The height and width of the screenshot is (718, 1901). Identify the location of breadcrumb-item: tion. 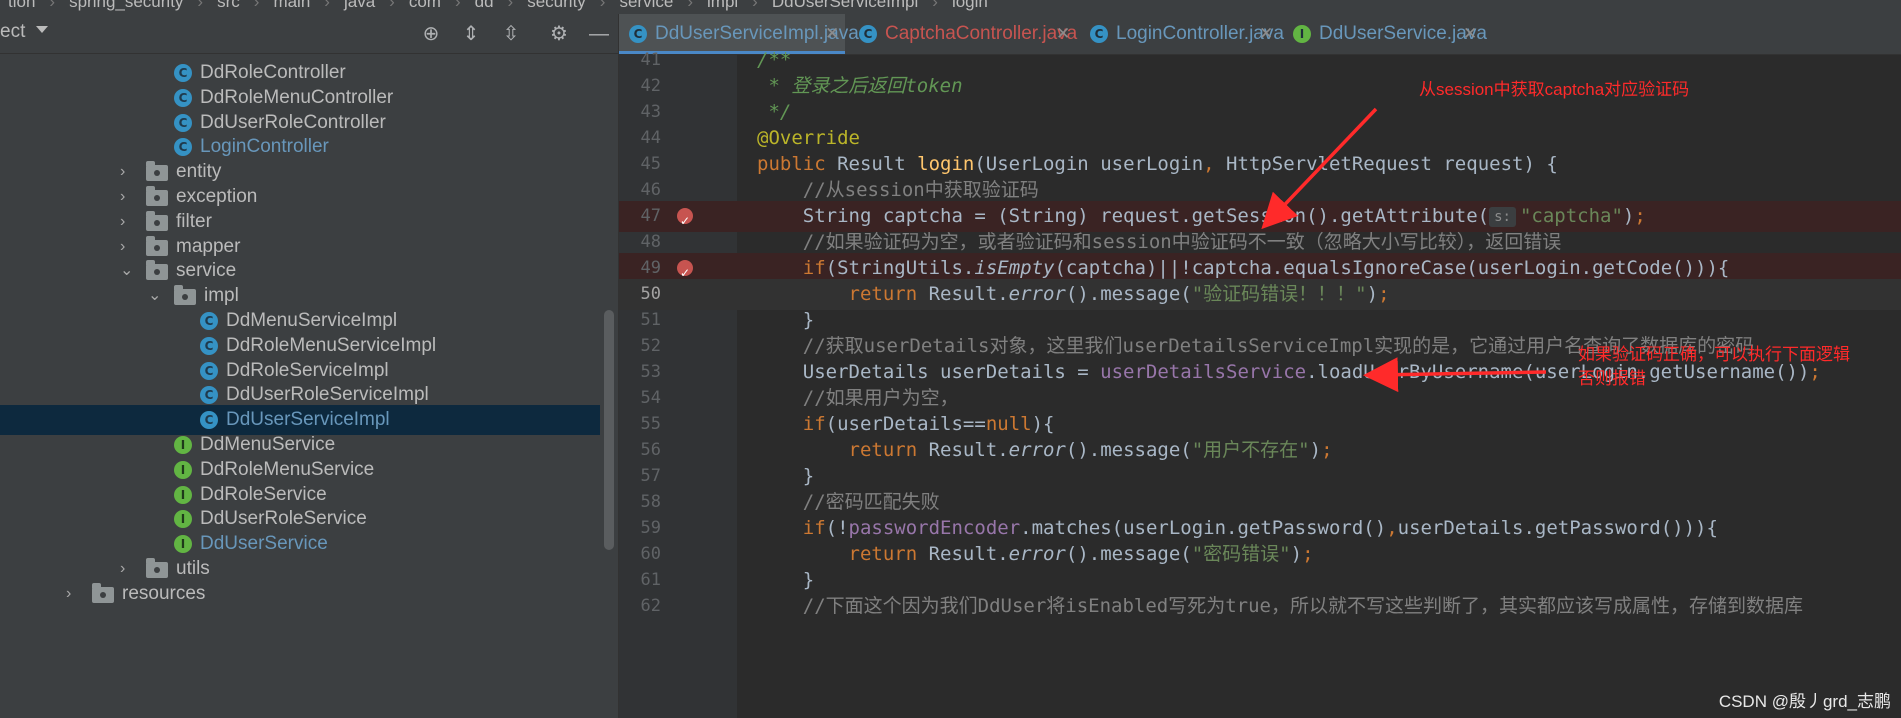
(21, 5).